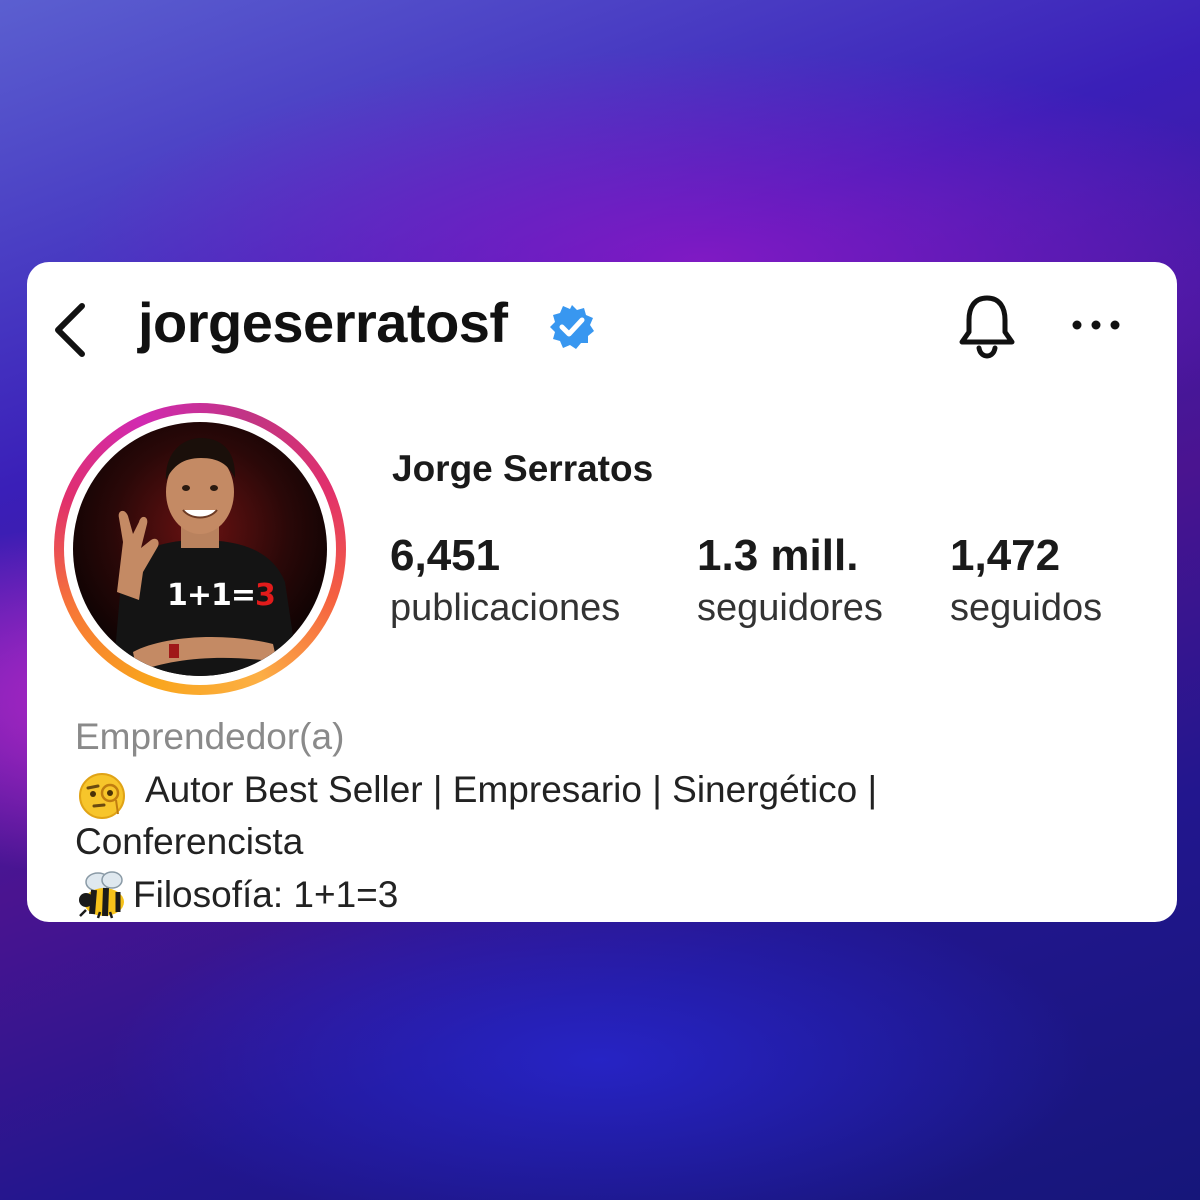 The width and height of the screenshot is (1200, 1200). I want to click on face-with-monocle-icon, so click(102, 796).